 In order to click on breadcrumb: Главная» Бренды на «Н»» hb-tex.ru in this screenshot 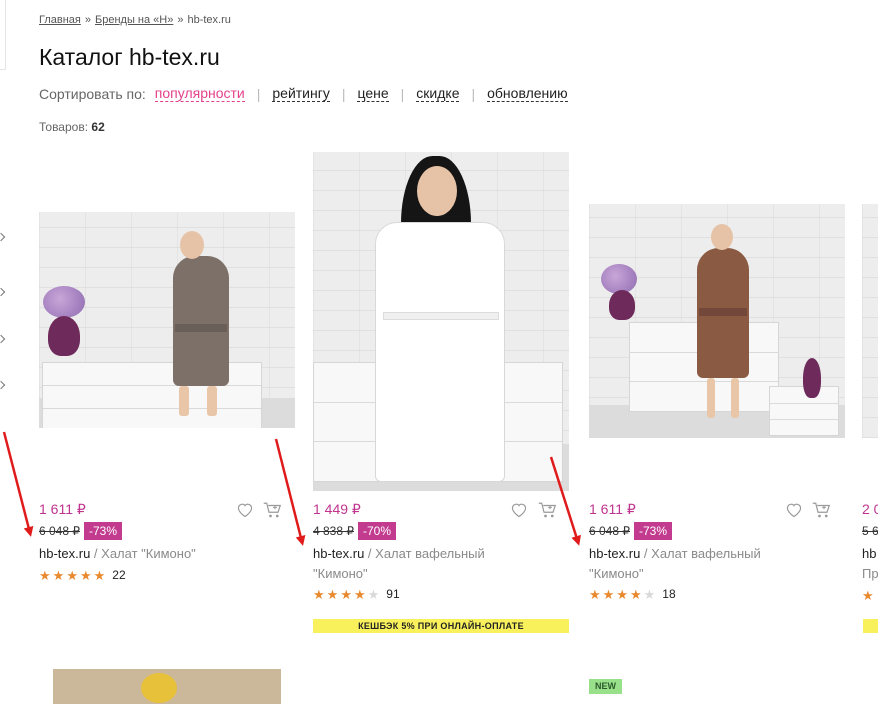, I will do `click(135, 20)`.